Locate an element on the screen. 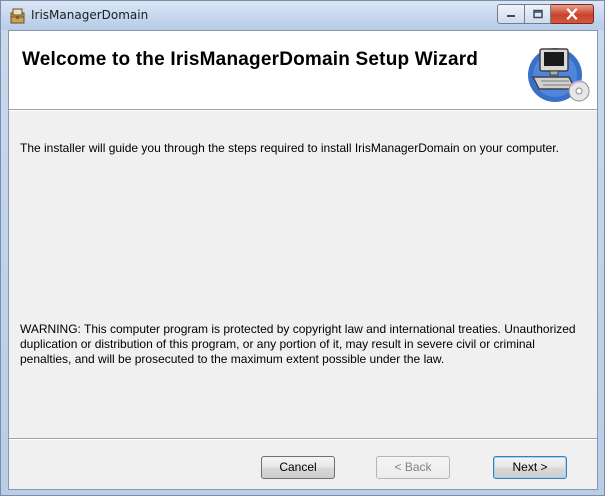  title-bar: IrisManagerDomain is located at coordinates (302, 15).